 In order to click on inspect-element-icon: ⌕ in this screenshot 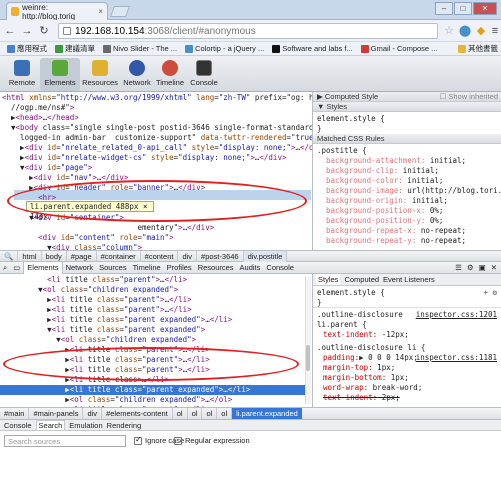, I will do `click(5, 268)`.